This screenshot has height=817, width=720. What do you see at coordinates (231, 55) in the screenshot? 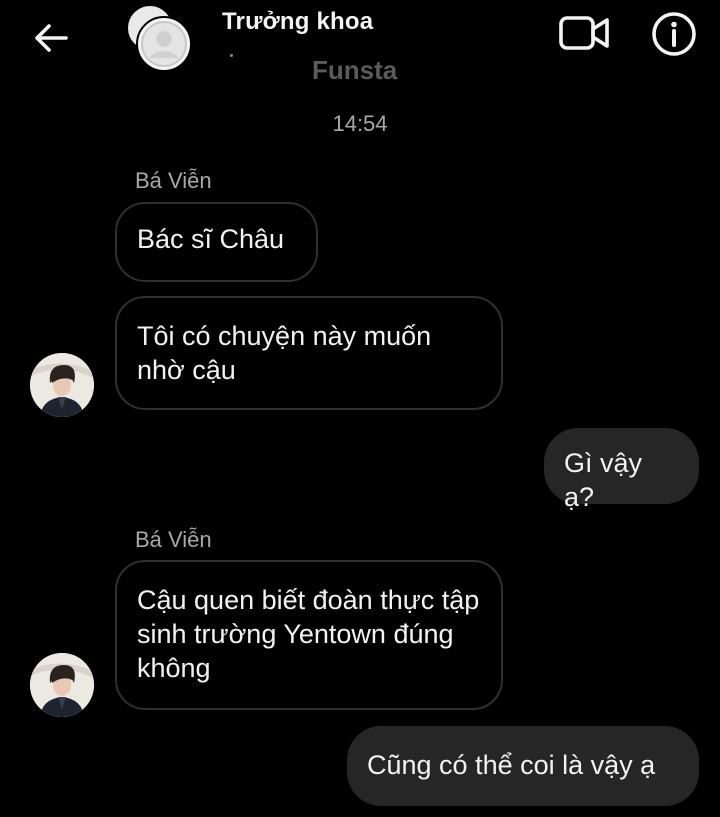
I see `status-dot` at bounding box center [231, 55].